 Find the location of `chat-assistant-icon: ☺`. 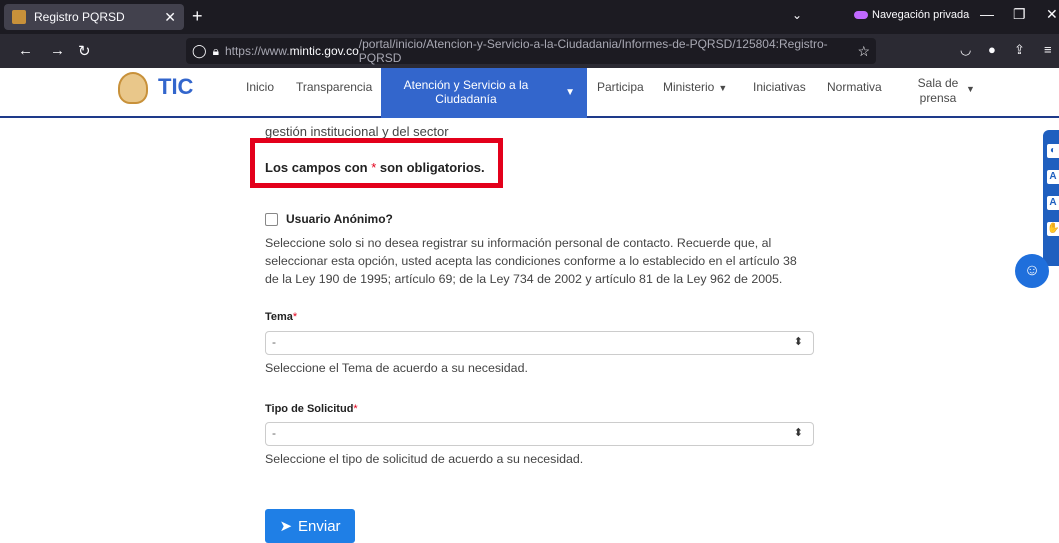

chat-assistant-icon: ☺ is located at coordinates (1032, 271).